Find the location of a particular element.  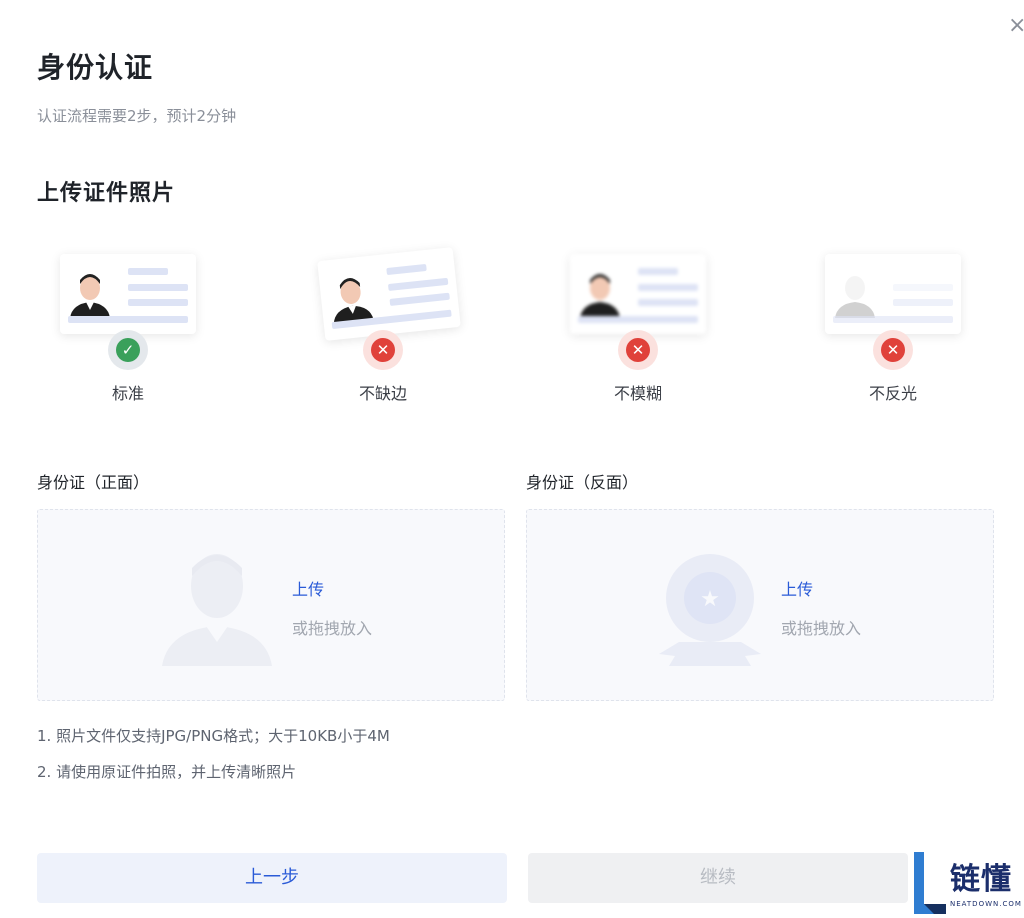

upload-front-hint: 或拖拽放入 is located at coordinates (332, 628).